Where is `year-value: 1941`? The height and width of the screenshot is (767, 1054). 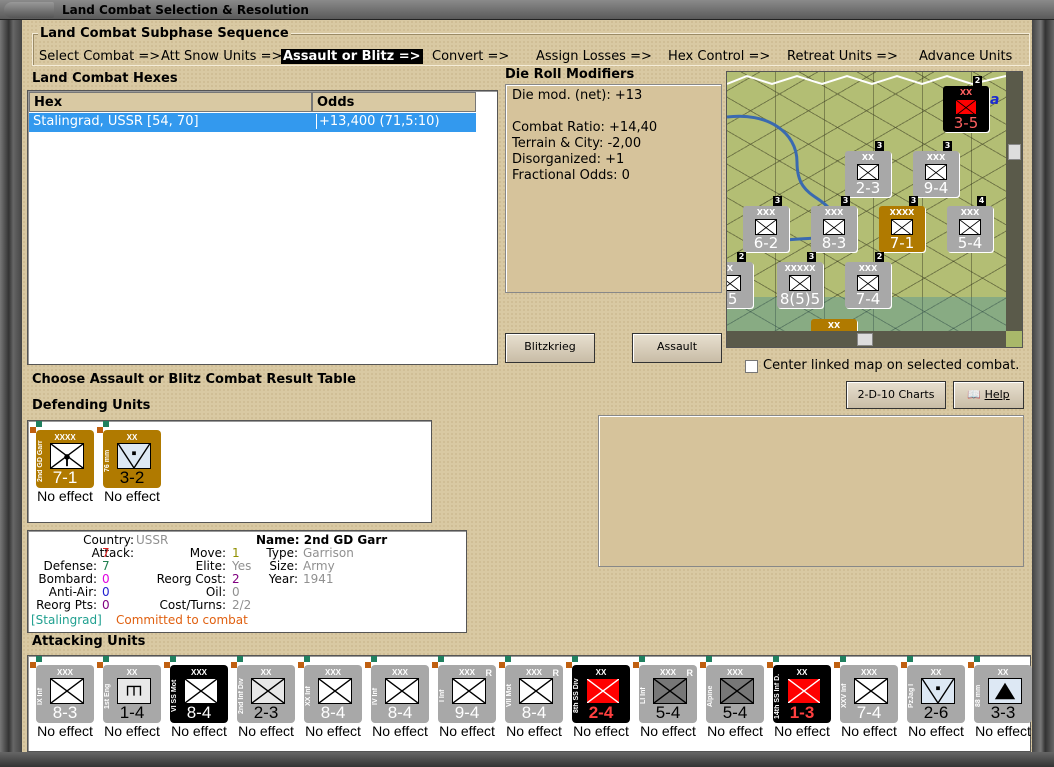
year-value: 1941 is located at coordinates (318, 579).